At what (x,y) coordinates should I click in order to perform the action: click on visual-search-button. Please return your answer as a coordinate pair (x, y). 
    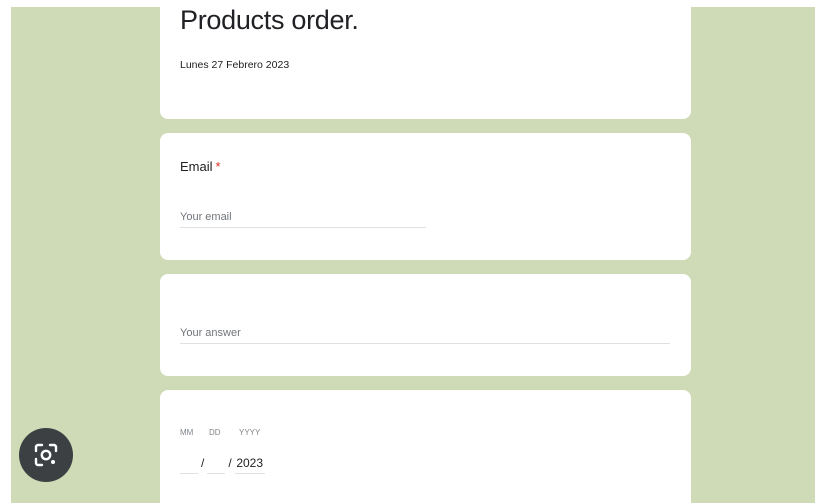
    Looking at the image, I should click on (46, 455).